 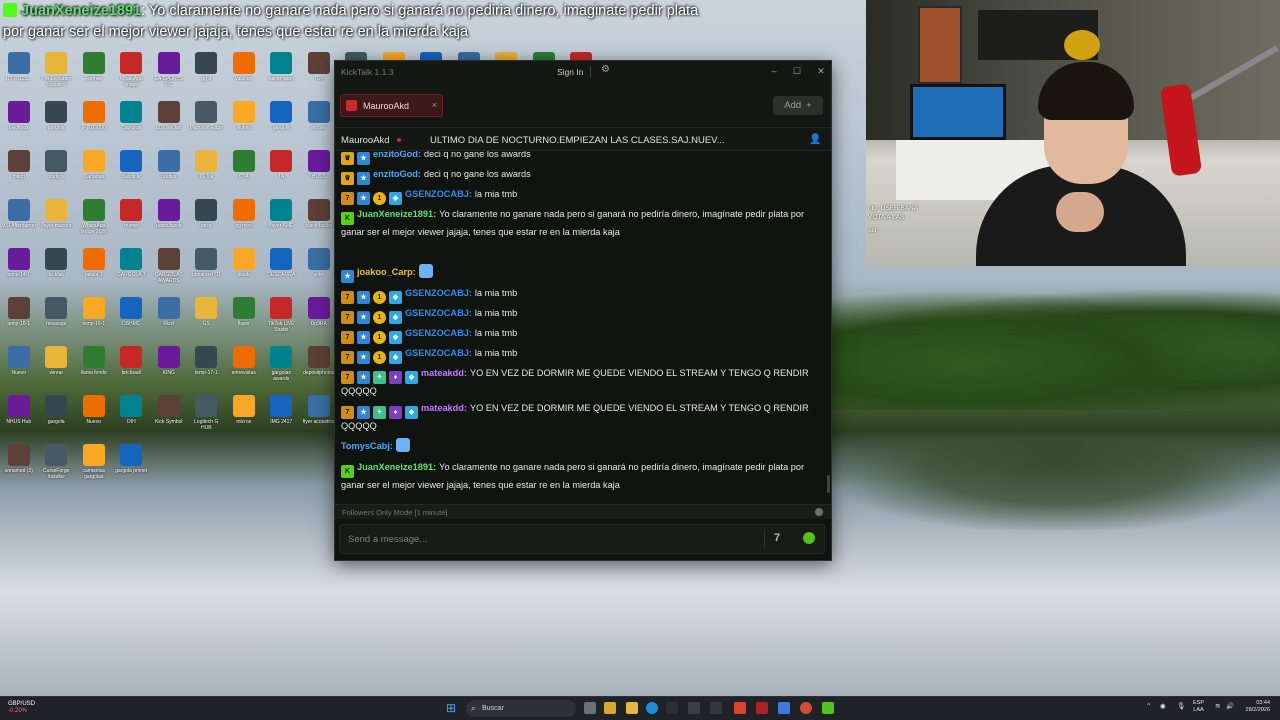 I want to click on desktop-icon: clasificar, so click(x=132, y=170).